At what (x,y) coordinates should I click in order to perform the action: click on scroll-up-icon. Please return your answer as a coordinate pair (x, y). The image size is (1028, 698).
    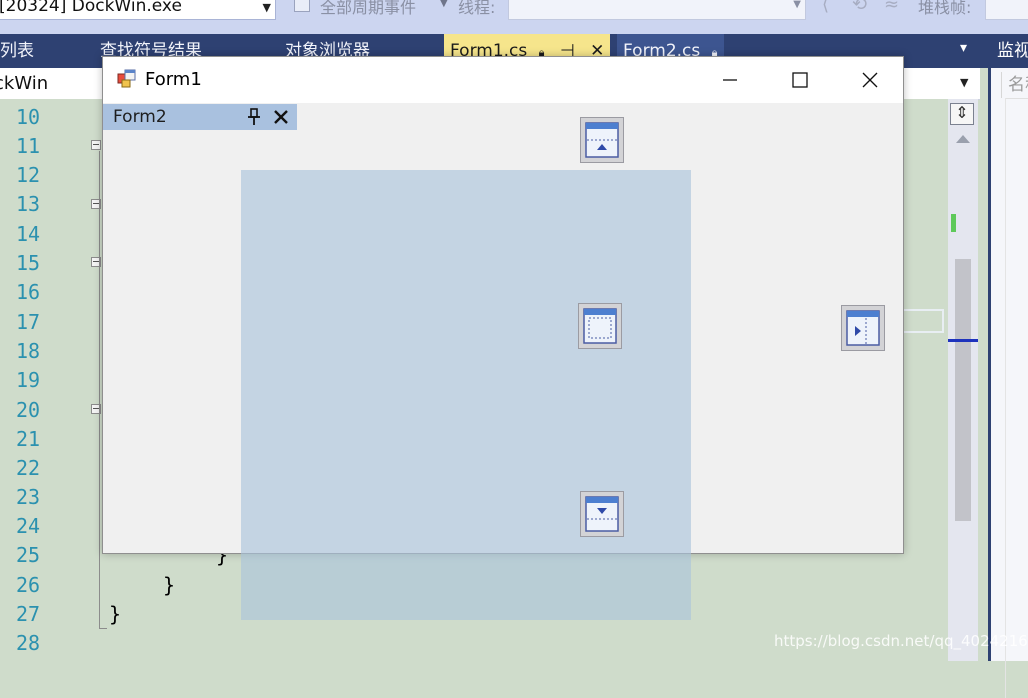
    Looking at the image, I should click on (963, 139).